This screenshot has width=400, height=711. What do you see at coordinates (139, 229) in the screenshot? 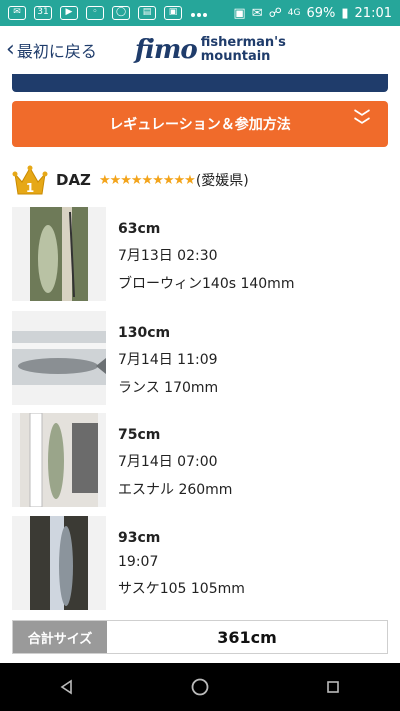
I see `catch-size: 63cm` at bounding box center [139, 229].